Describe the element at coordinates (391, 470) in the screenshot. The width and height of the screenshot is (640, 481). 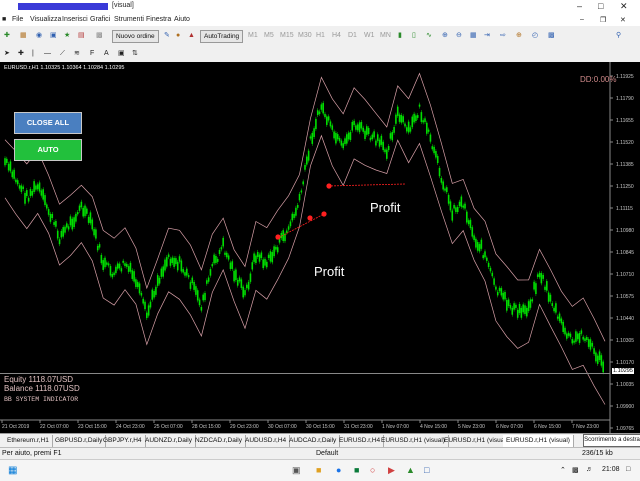
I see `media-icon: ▶` at that location.